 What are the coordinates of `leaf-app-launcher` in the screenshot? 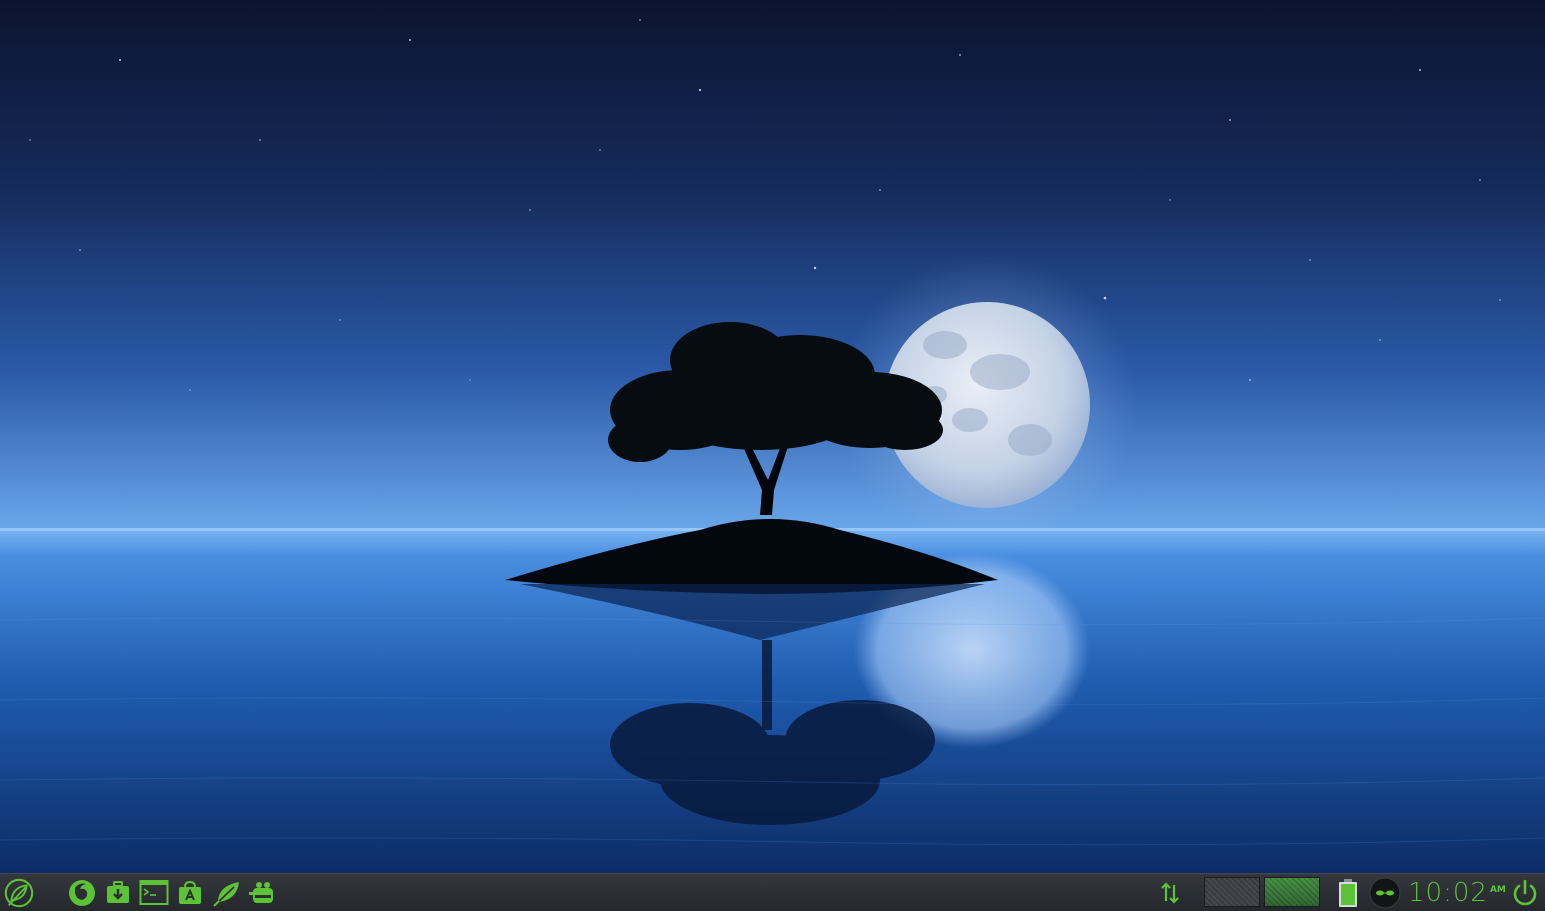 It's located at (227, 893).